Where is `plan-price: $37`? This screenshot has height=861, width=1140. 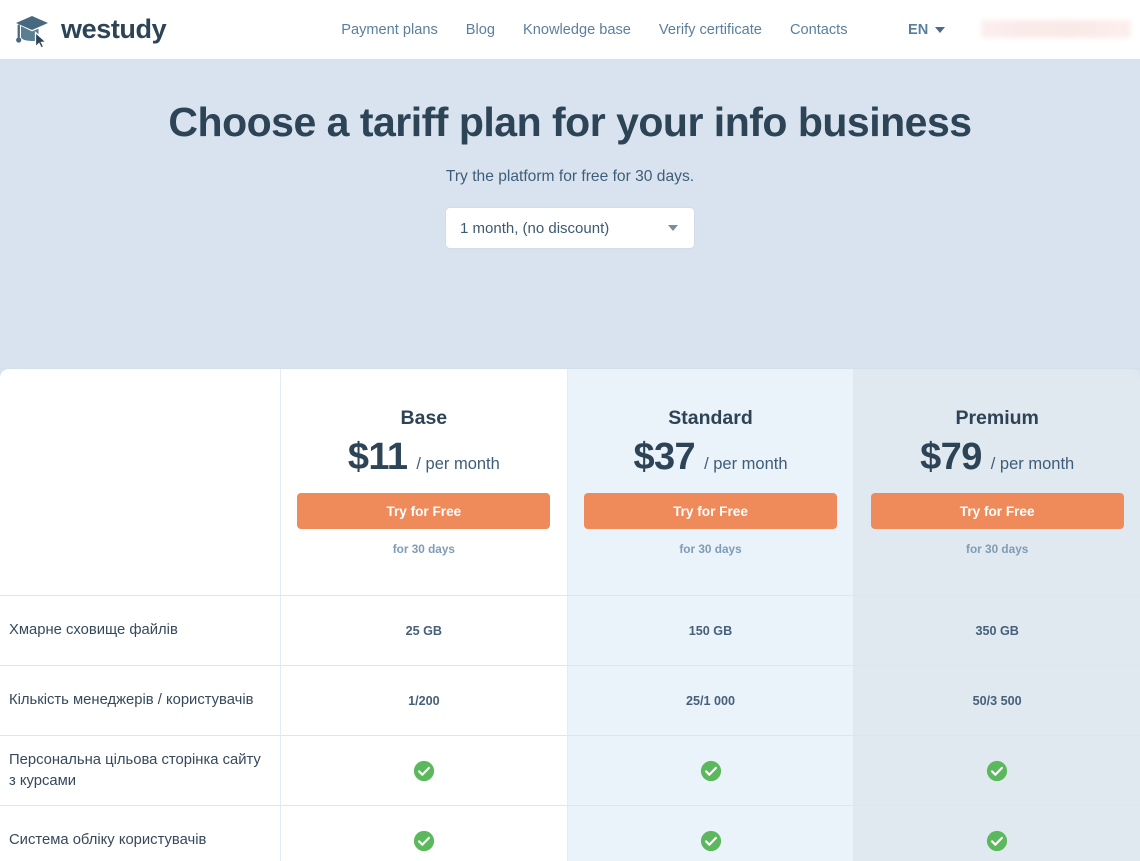 plan-price: $37 is located at coordinates (664, 457).